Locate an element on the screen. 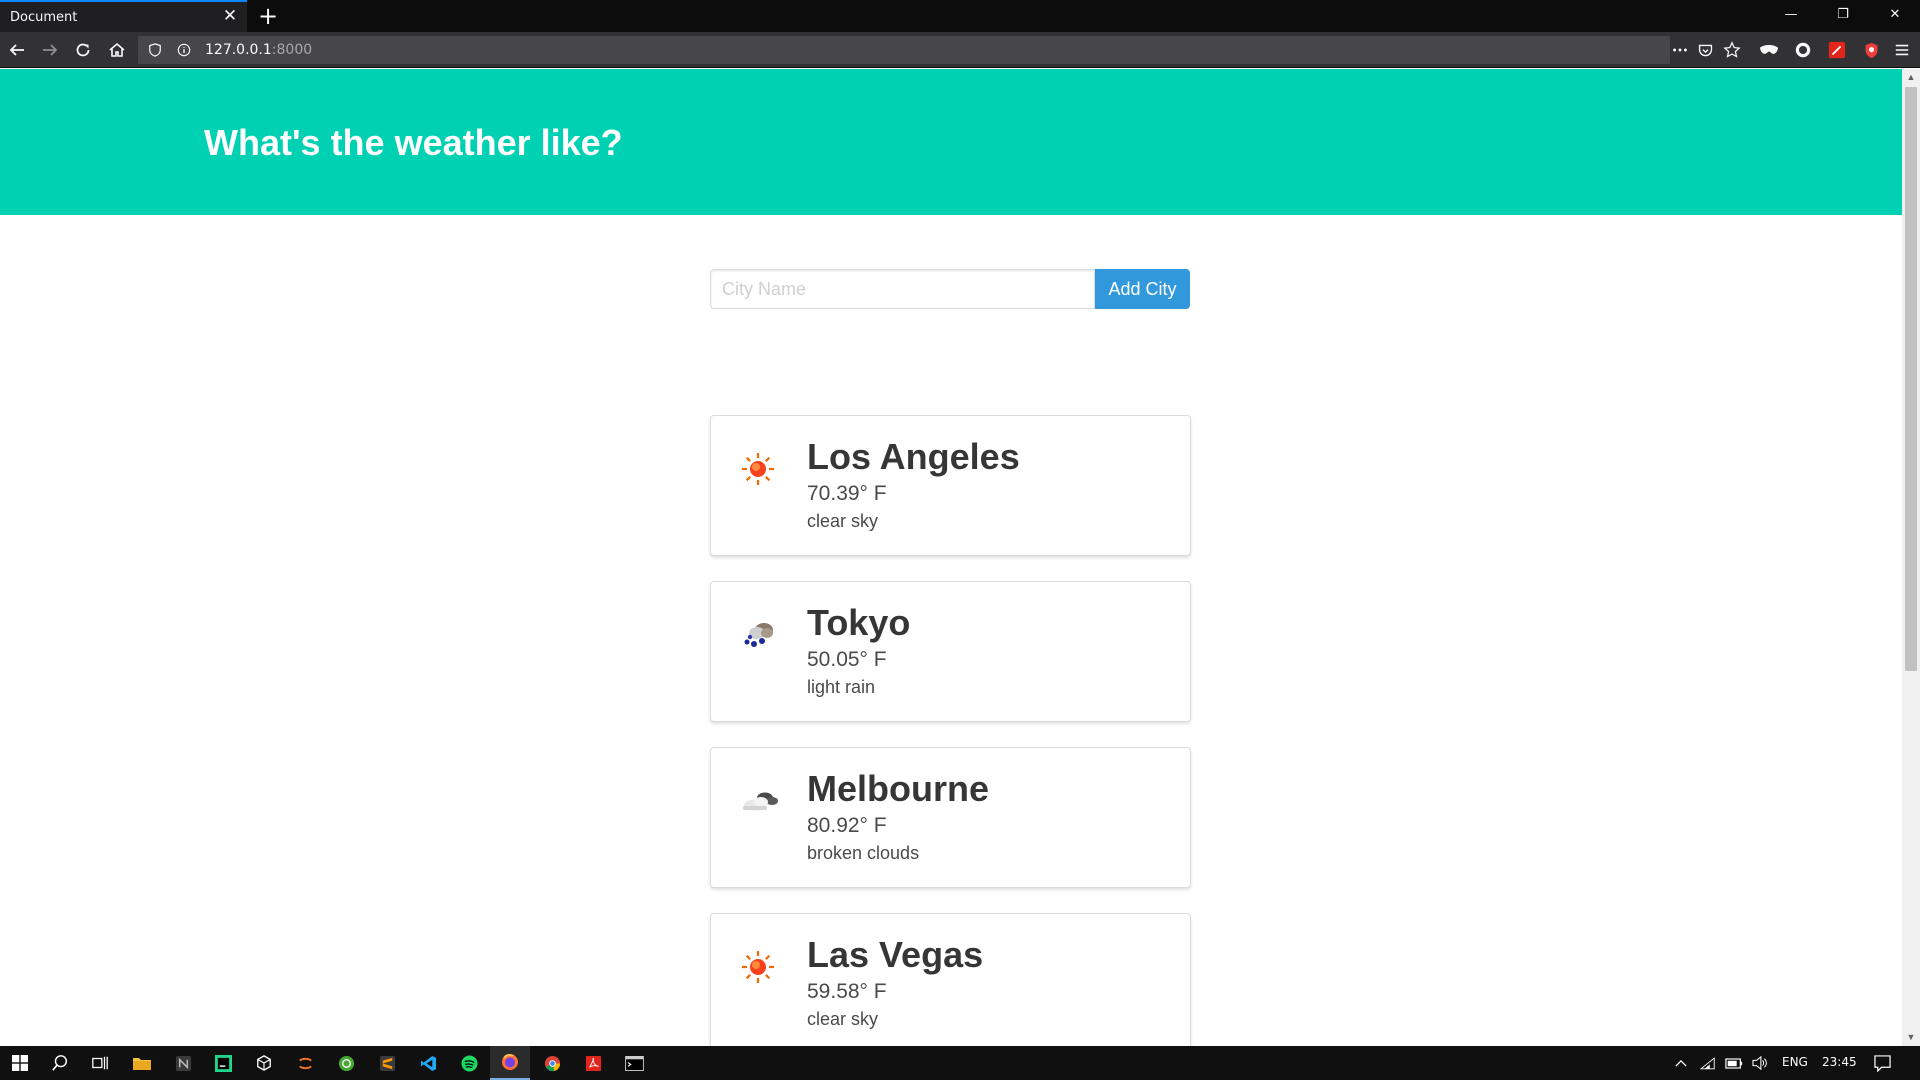 This screenshot has width=1920, height=1080. taskbar-jupyter is located at coordinates (305, 1063).